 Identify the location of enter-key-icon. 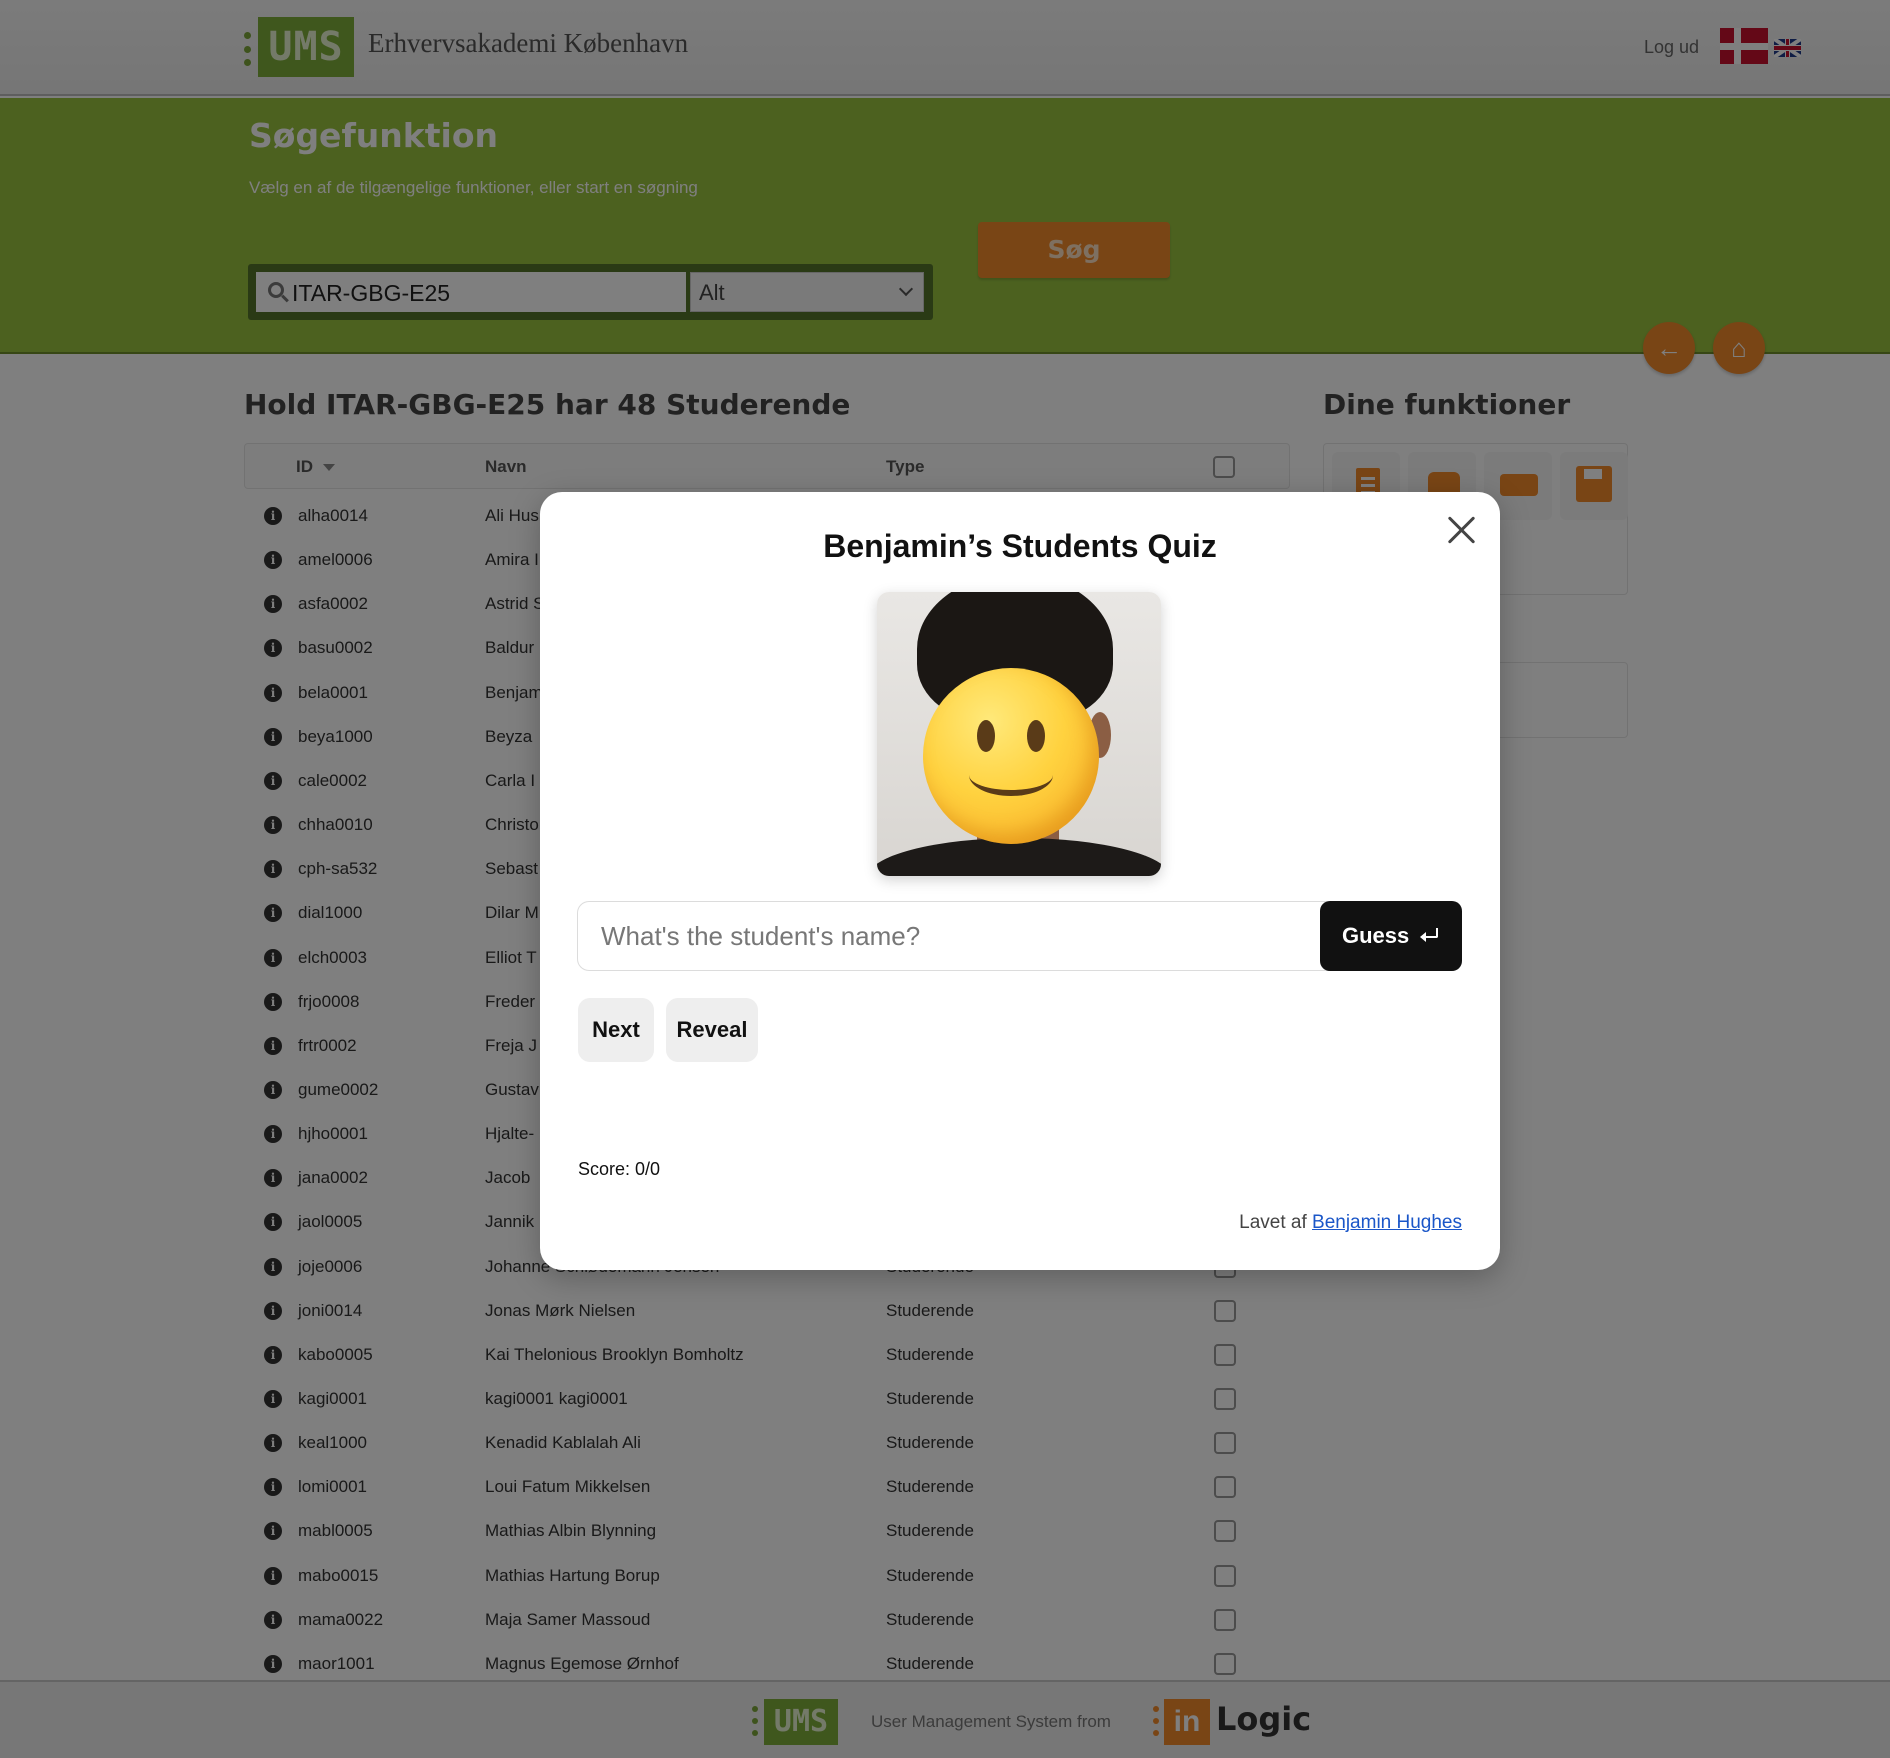
(1429, 935).